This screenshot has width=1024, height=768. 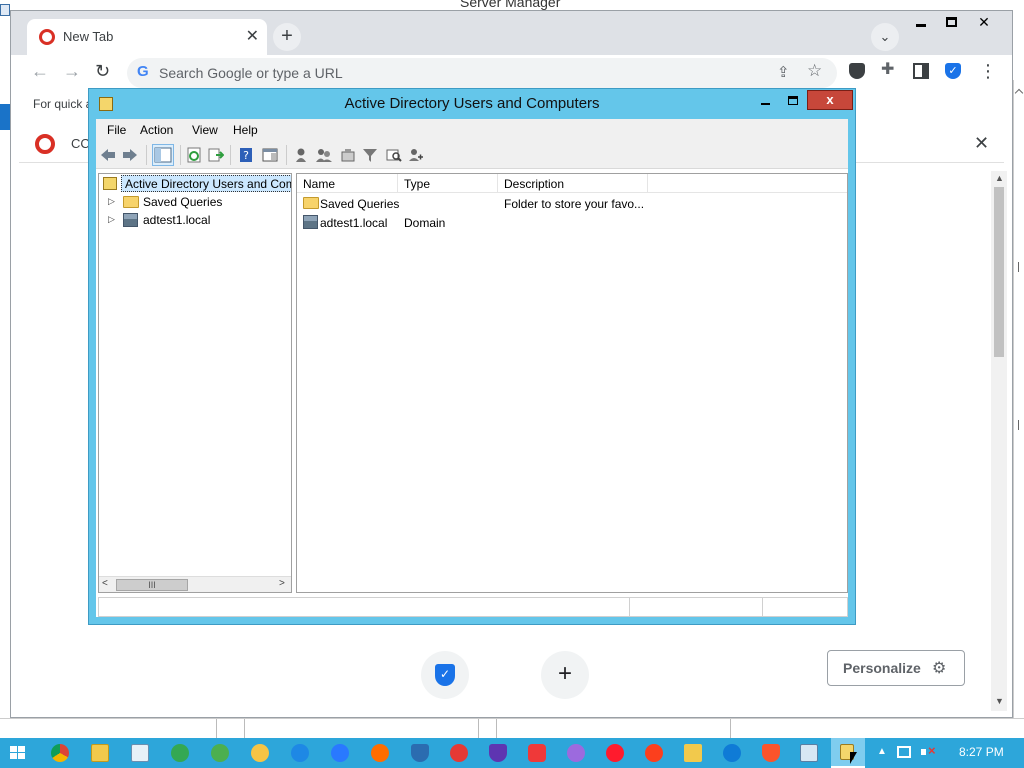 I want to click on back-arrow-icon: ←, so click(x=40, y=71).